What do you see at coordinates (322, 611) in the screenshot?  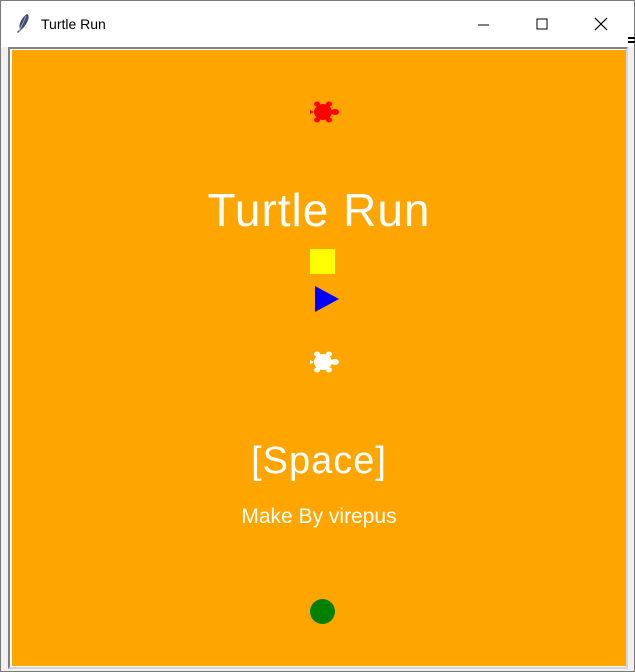 I see `green-circle-sprite` at bounding box center [322, 611].